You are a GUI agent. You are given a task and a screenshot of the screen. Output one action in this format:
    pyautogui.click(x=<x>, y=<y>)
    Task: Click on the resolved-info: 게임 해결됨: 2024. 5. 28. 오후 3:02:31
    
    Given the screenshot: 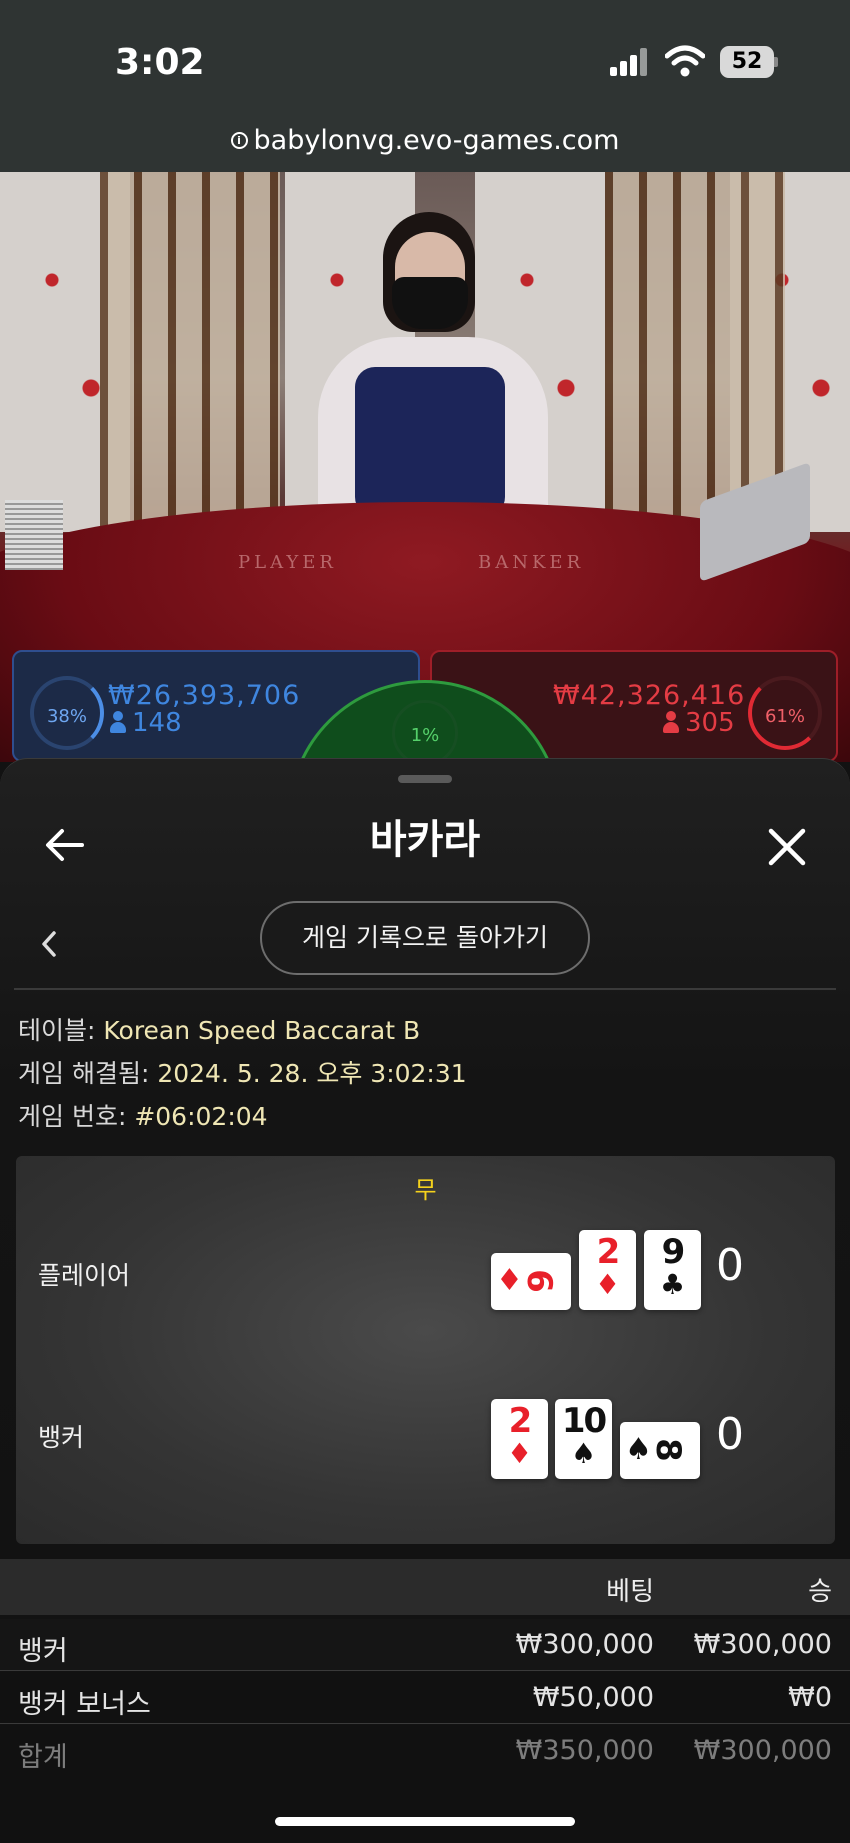 What is the action you would take?
    pyautogui.click(x=242, y=1073)
    